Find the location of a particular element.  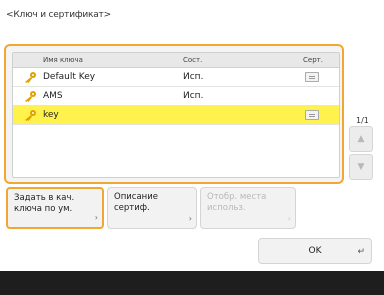

key-name: AMS is located at coordinates (53, 96).